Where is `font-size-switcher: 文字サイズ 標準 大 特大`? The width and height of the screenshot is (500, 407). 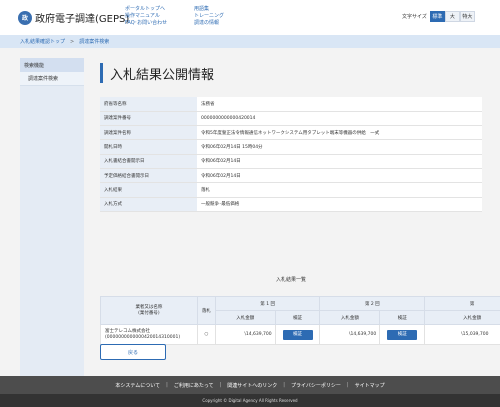 font-size-switcher: 文字サイズ 標準 大 特大 is located at coordinates (438, 16).